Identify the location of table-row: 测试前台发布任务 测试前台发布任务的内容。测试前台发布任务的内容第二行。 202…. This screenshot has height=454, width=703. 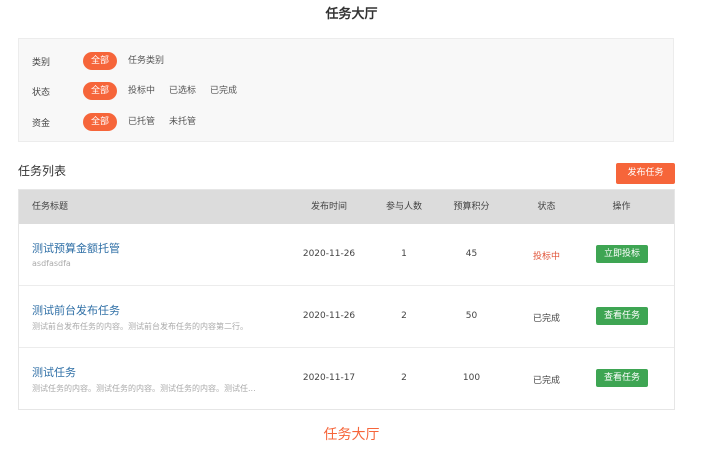
(346, 317).